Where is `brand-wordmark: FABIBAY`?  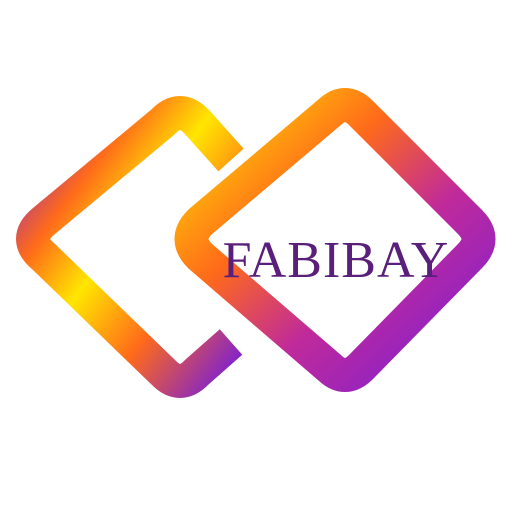 brand-wordmark: FABIBAY is located at coordinates (336, 260).